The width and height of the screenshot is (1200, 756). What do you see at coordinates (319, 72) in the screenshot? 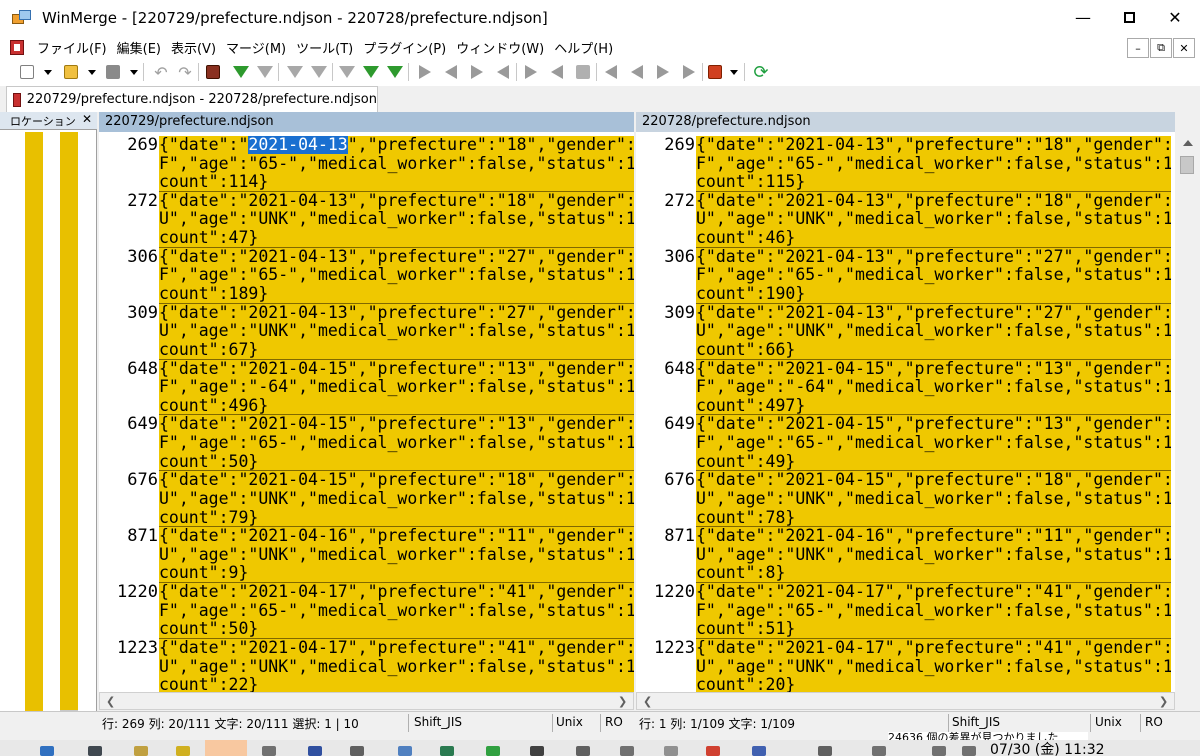
I see `prev-diff-icon` at bounding box center [319, 72].